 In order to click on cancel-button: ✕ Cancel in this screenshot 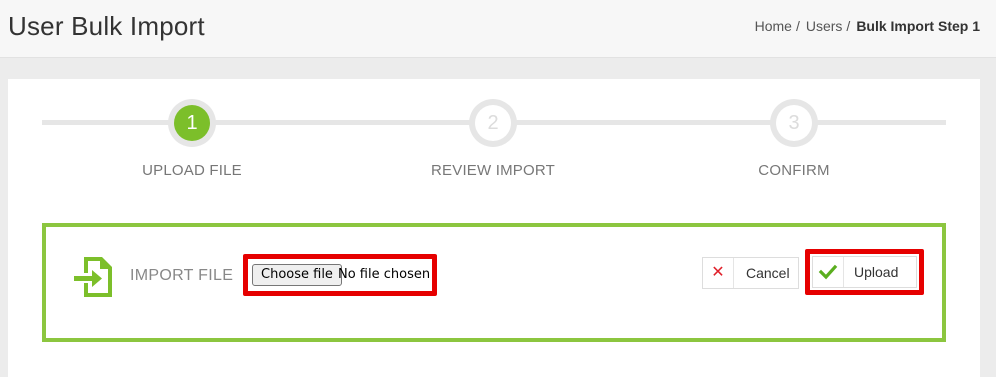, I will do `click(750, 273)`.